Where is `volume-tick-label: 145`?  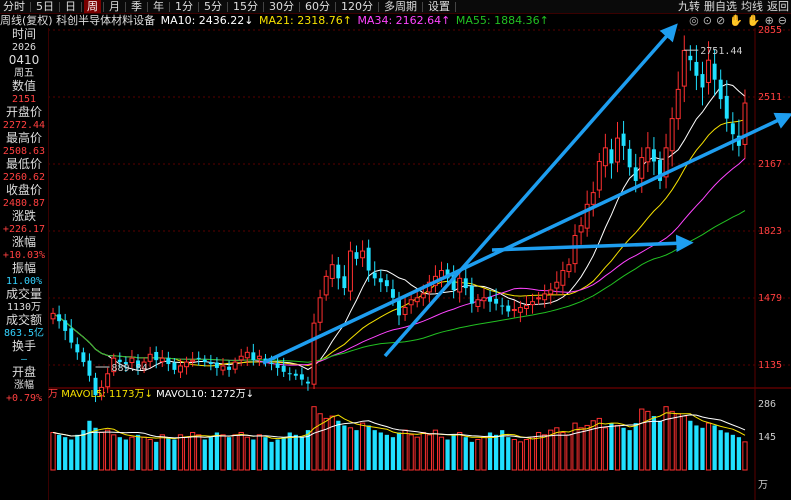
volume-tick-label: 145 is located at coordinates (767, 437).